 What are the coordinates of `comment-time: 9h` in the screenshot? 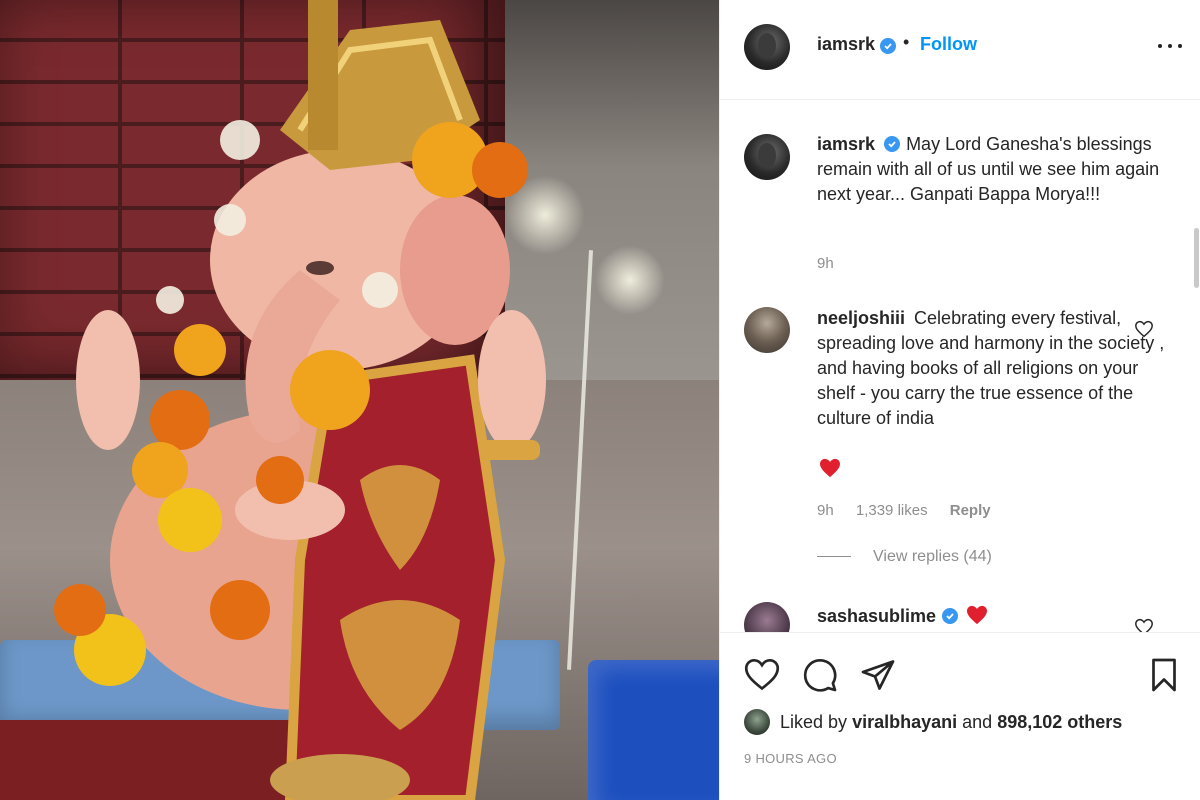 It's located at (825, 510).